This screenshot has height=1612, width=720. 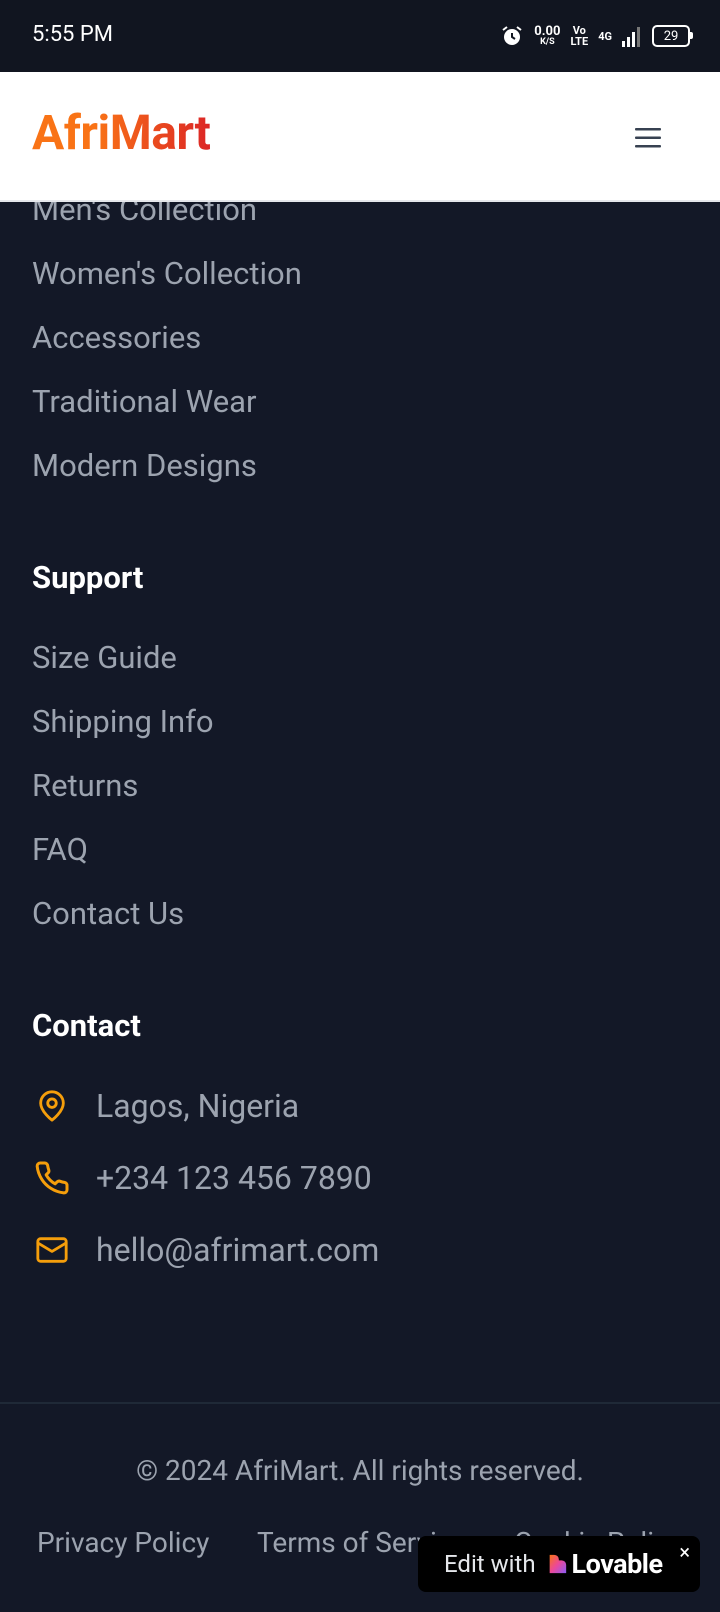 What do you see at coordinates (605, 36) in the screenshot?
I see `network-indicator: 4G` at bounding box center [605, 36].